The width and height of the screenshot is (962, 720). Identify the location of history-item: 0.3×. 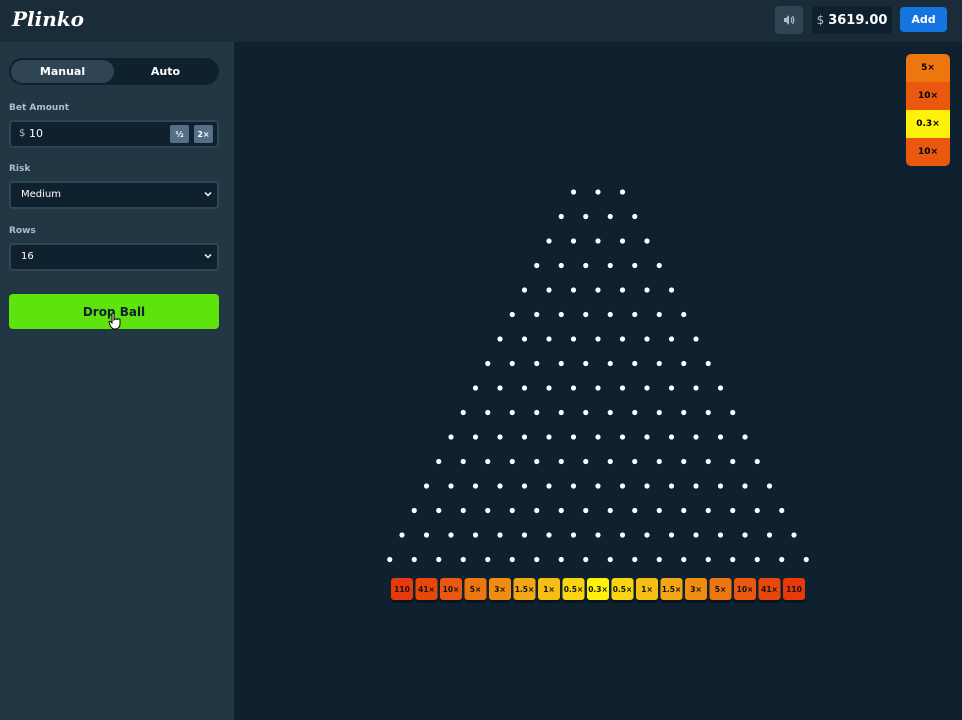
(928, 124).